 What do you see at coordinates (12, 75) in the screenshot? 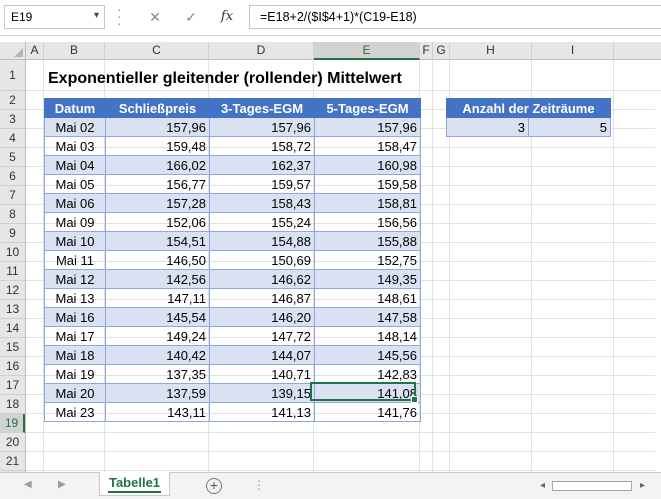
I see `row-header-1: 1` at bounding box center [12, 75].